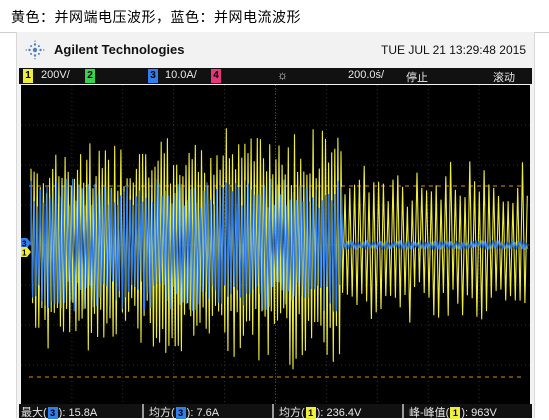 Image resolution: width=549 pixels, height=420 pixels. Describe the element at coordinates (83, 413) in the screenshot. I see `measurement-value: 15.8A` at that location.